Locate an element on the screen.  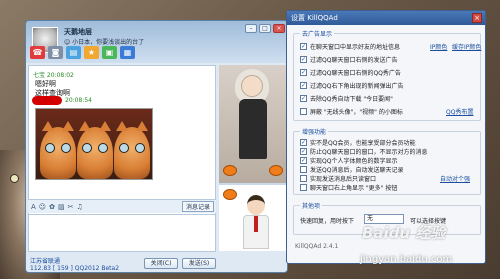
enhance-option: 发送QQ消息后，自动发送聊天记录 is located at coordinates (351, 169).